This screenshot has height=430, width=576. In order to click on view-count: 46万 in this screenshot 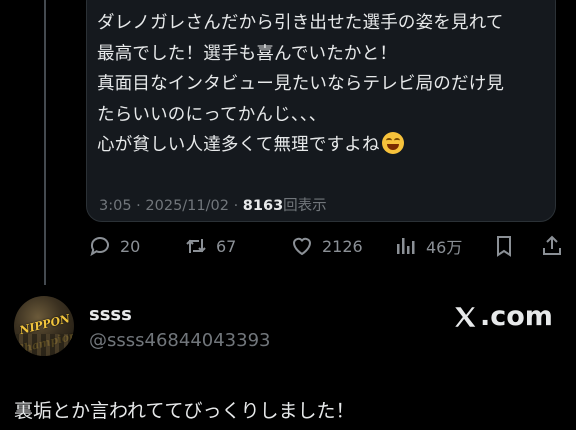, I will do `click(444, 247)`.